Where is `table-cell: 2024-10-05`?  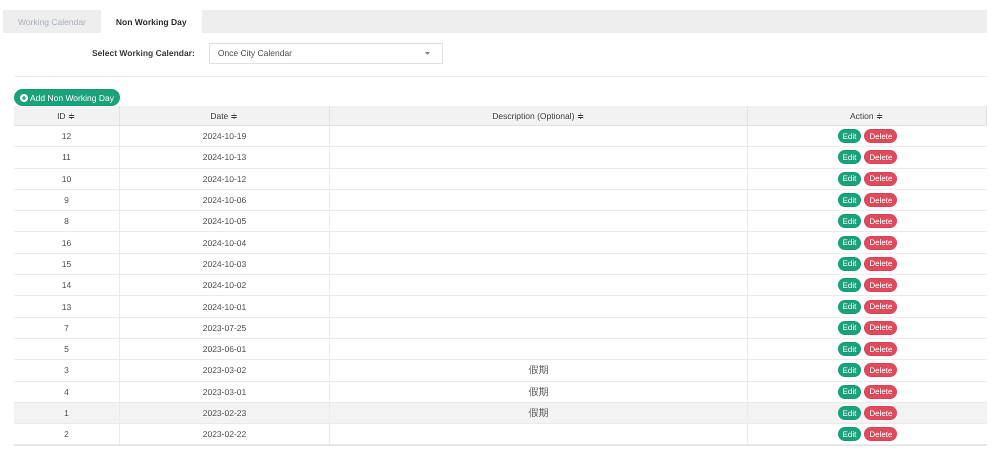 table-cell: 2024-10-05 is located at coordinates (225, 221).